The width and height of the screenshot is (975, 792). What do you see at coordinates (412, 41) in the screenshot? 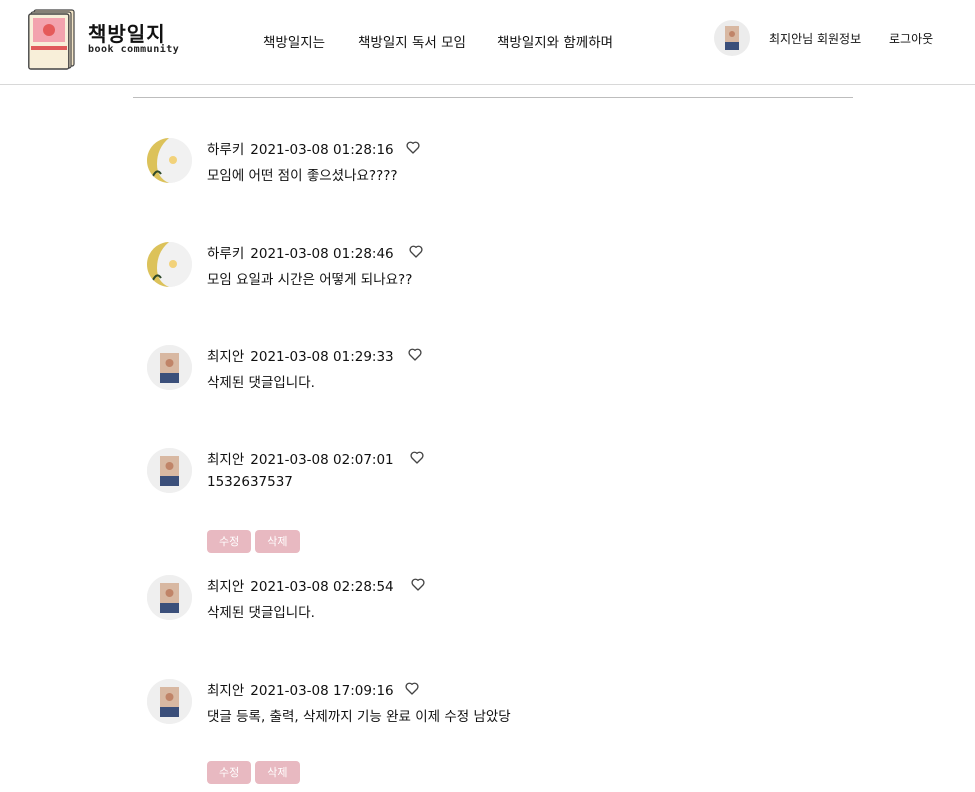
I see `nav-item-reading-club: 책방일지 독서 모임` at bounding box center [412, 41].